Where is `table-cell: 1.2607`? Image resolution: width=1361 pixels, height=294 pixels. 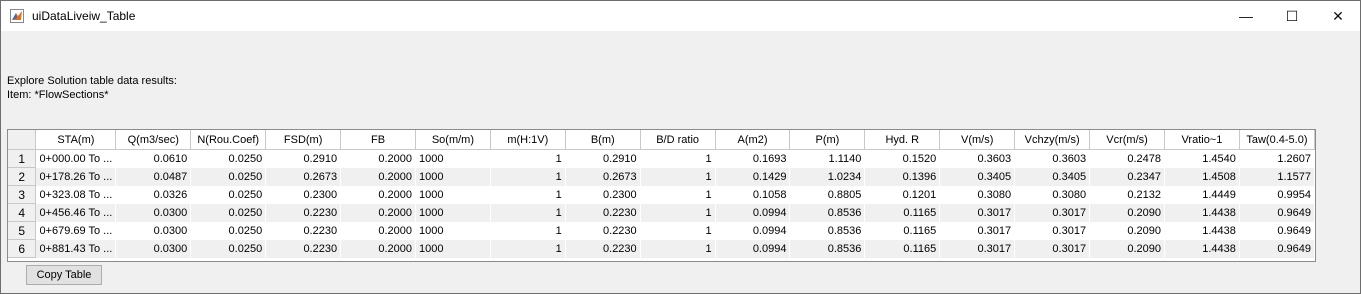
table-cell: 1.2607 is located at coordinates (1277, 158).